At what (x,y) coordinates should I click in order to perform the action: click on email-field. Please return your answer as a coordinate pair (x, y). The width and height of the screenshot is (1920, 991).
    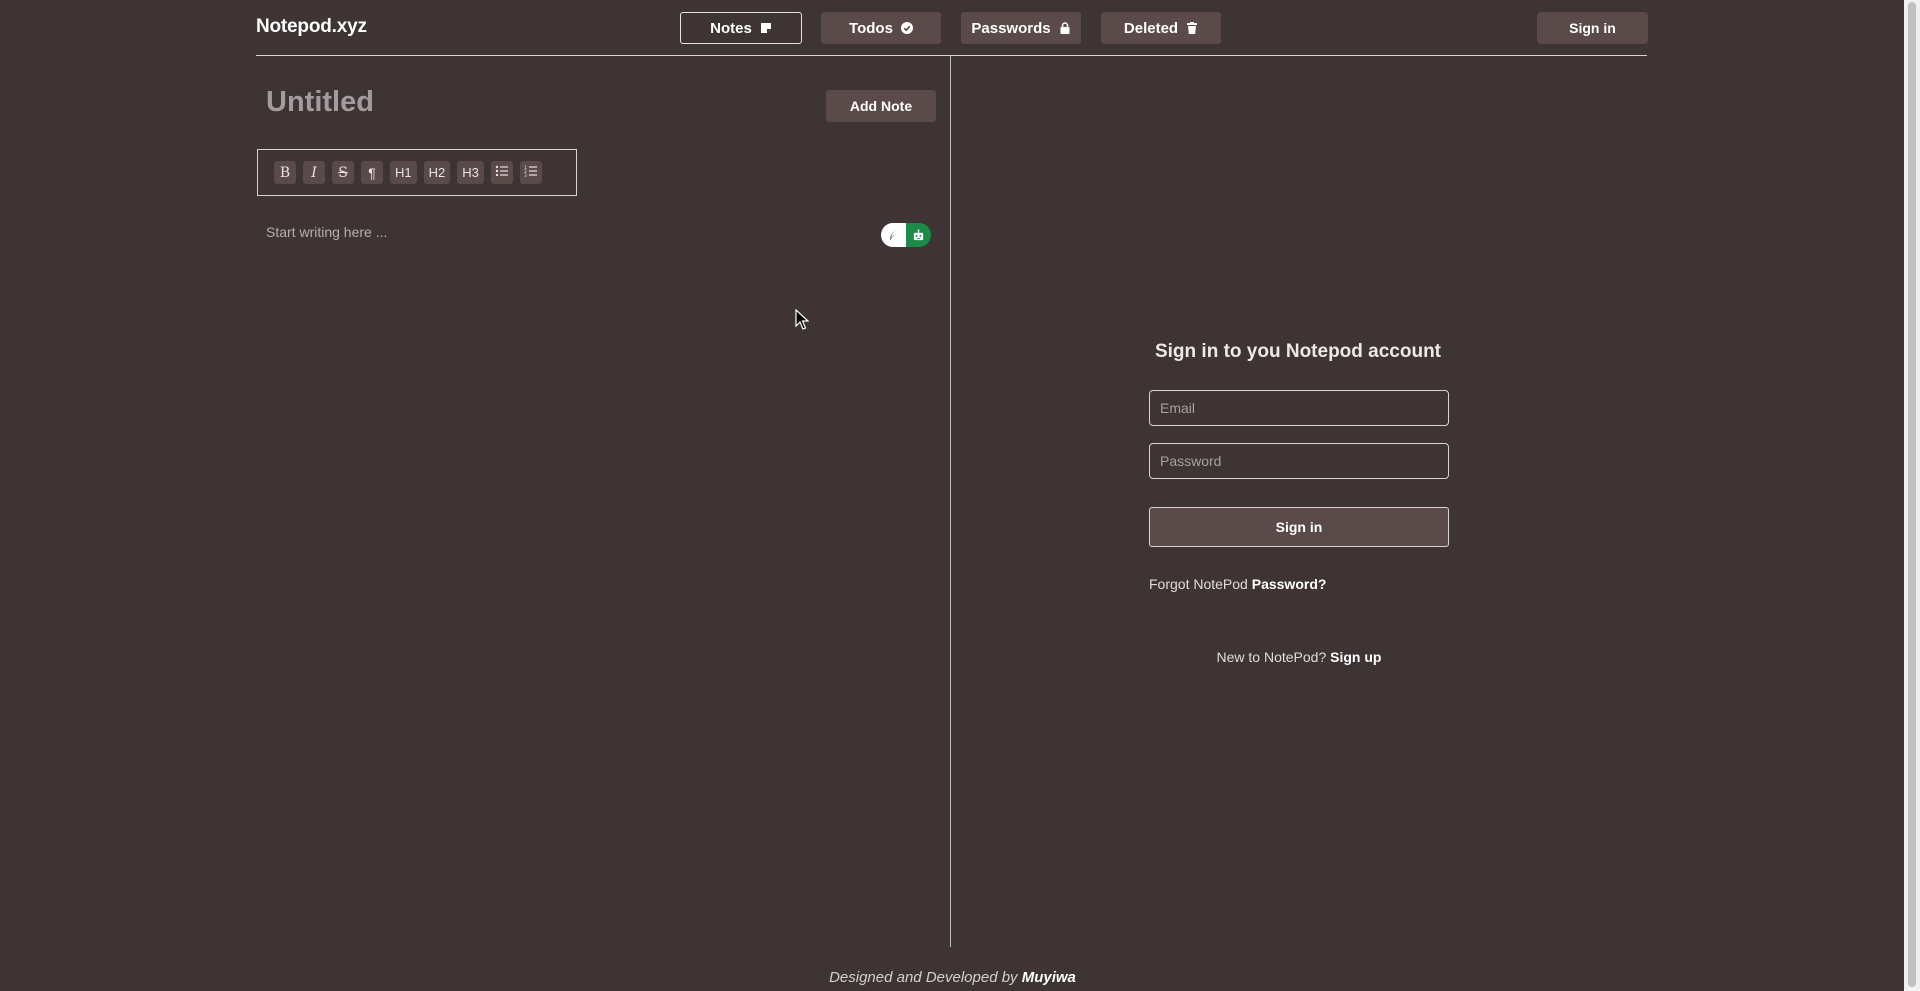
    Looking at the image, I should click on (1299, 408).